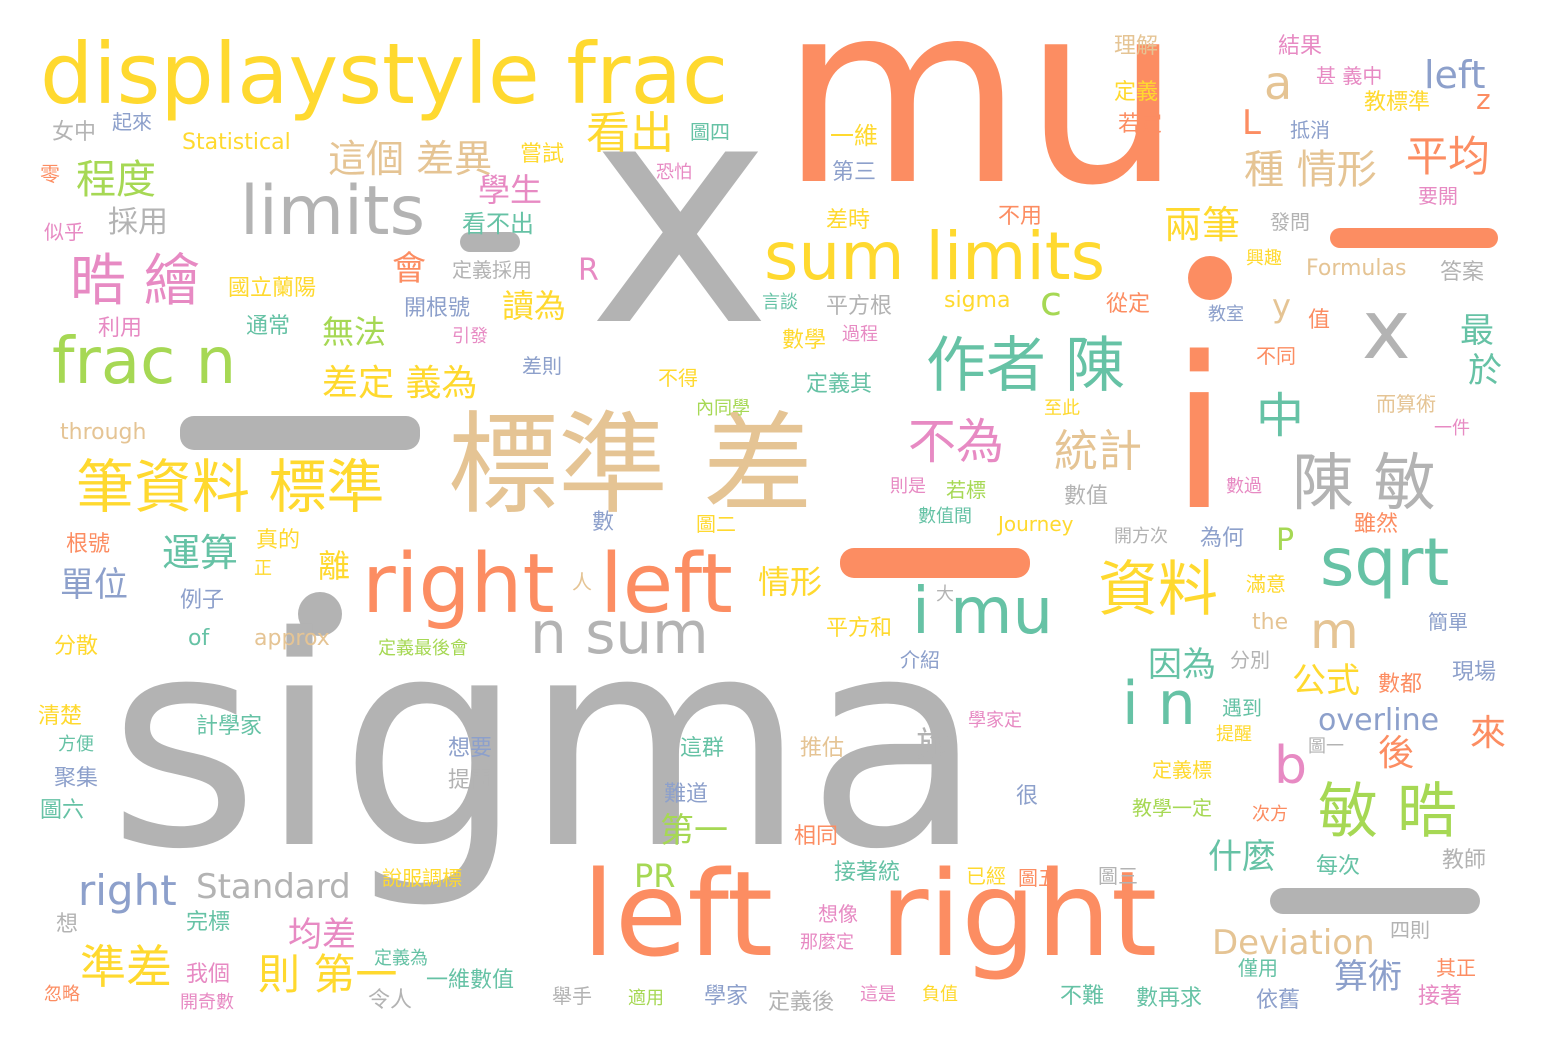  What do you see at coordinates (1036, 524) in the screenshot?
I see `cloud-word: Journey` at bounding box center [1036, 524].